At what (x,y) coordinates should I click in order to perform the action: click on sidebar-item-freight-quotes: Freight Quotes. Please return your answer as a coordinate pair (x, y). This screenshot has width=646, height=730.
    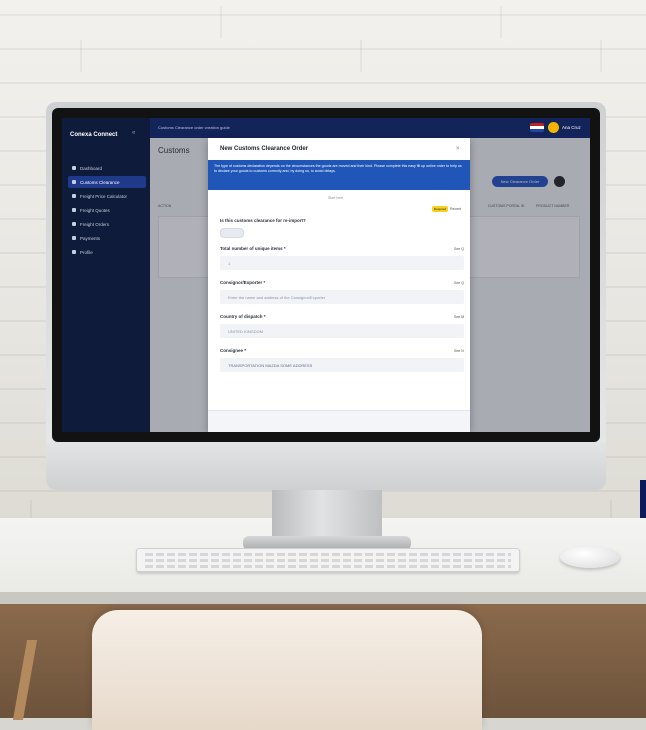
    Looking at the image, I should click on (107, 210).